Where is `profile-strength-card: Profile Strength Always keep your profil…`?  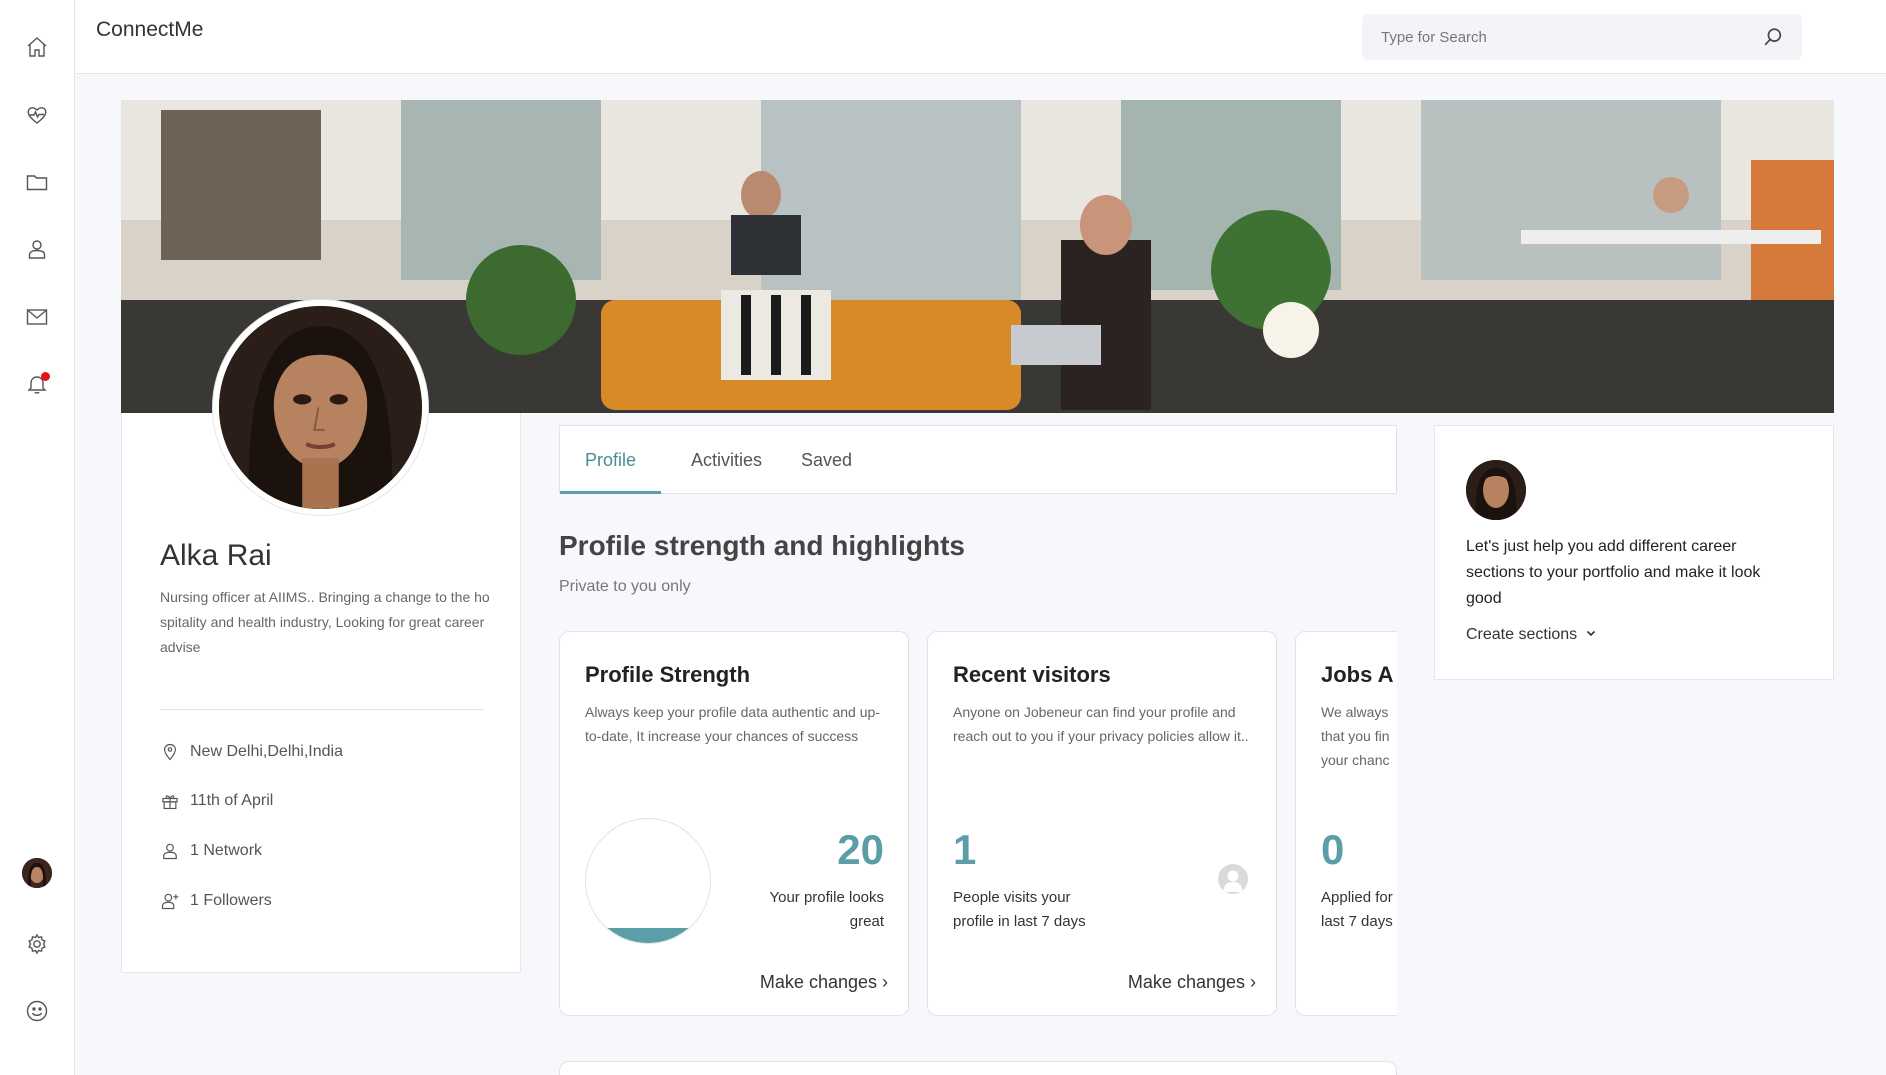
profile-strength-card: Profile Strength Always keep your profil… is located at coordinates (734, 823).